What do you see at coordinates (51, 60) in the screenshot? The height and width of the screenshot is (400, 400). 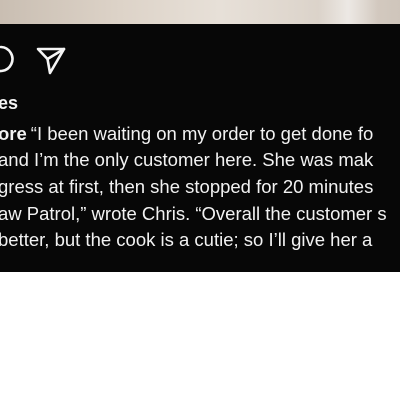 I see `share-icon` at bounding box center [51, 60].